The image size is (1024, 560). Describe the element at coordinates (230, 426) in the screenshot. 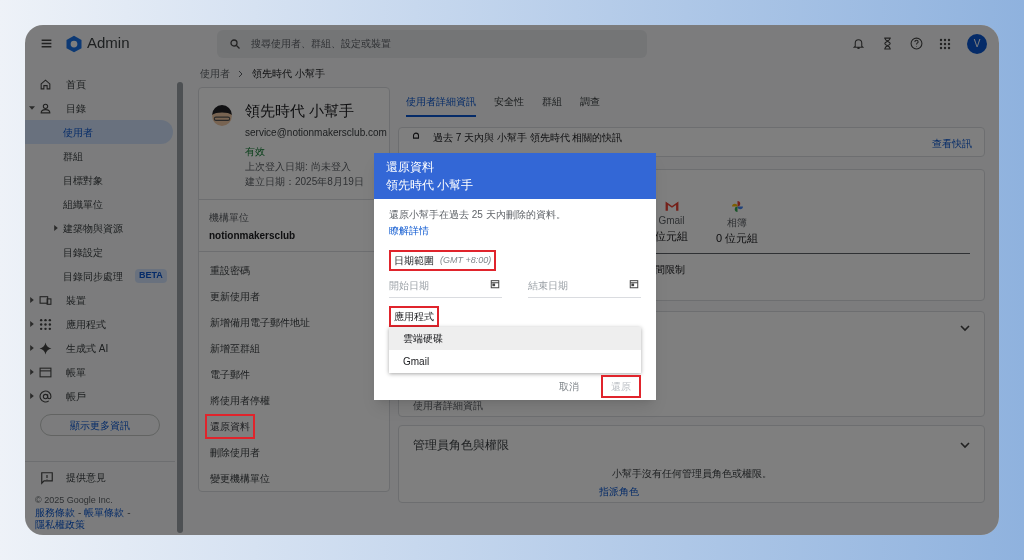

I see `user-action-link: 還原資料` at that location.